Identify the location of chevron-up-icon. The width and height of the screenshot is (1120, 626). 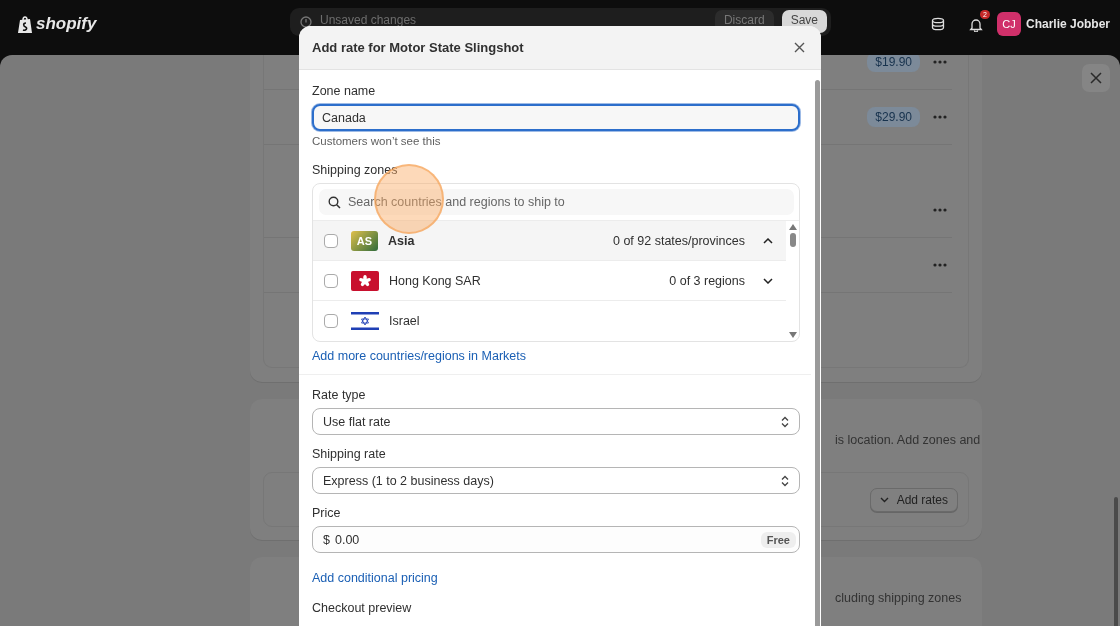
(768, 240).